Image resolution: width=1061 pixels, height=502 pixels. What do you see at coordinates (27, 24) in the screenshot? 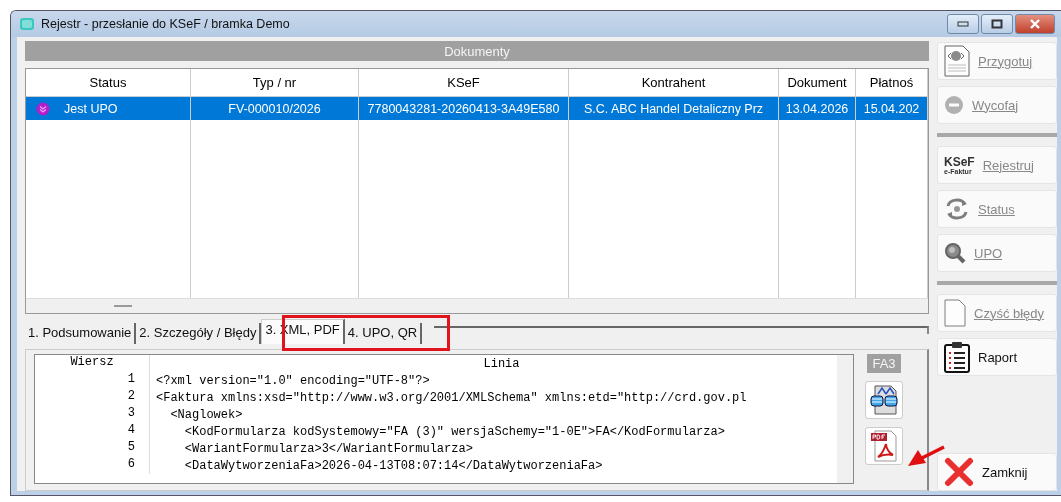
I see `app-icon` at bounding box center [27, 24].